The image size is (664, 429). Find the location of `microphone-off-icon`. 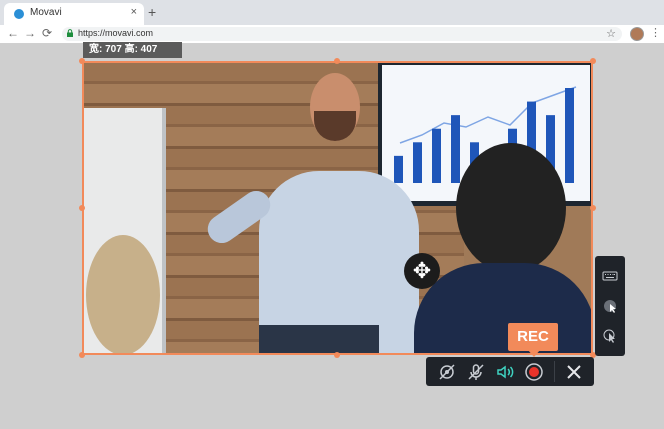

microphone-off-icon is located at coordinates (476, 372).